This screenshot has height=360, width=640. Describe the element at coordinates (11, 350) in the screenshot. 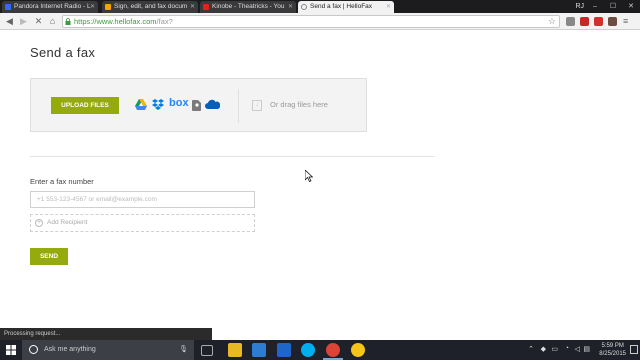

I see `windows-start-icon` at that location.